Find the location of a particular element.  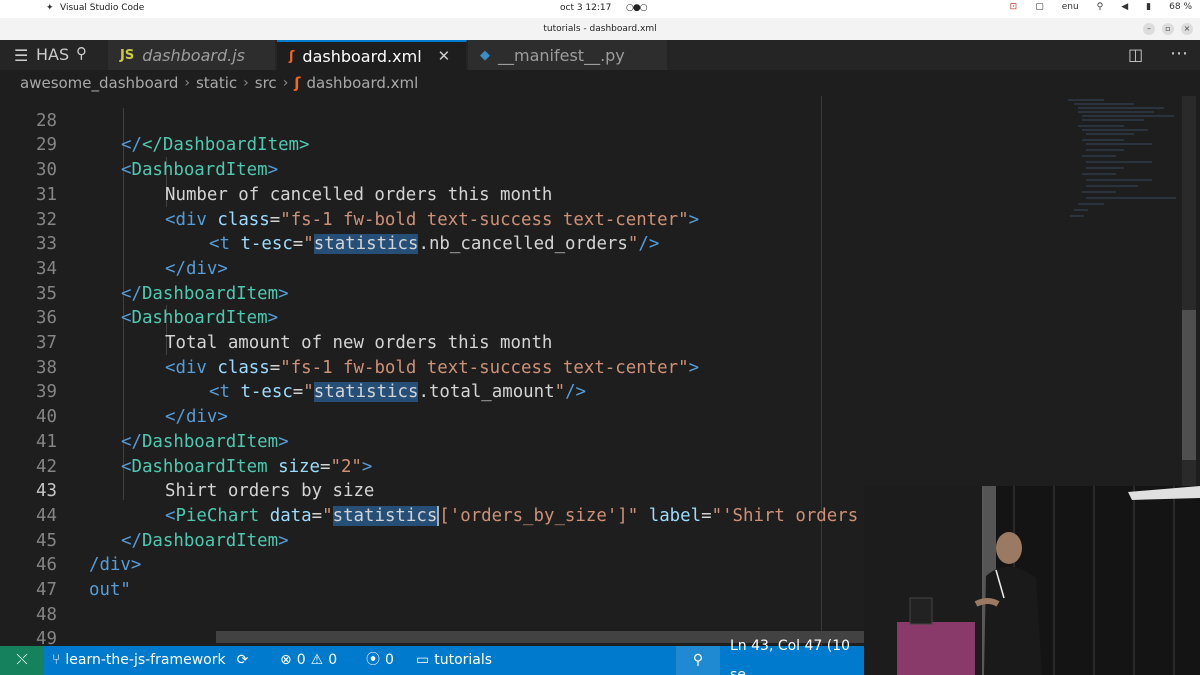

webcam-video-overlay is located at coordinates (1032, 580).